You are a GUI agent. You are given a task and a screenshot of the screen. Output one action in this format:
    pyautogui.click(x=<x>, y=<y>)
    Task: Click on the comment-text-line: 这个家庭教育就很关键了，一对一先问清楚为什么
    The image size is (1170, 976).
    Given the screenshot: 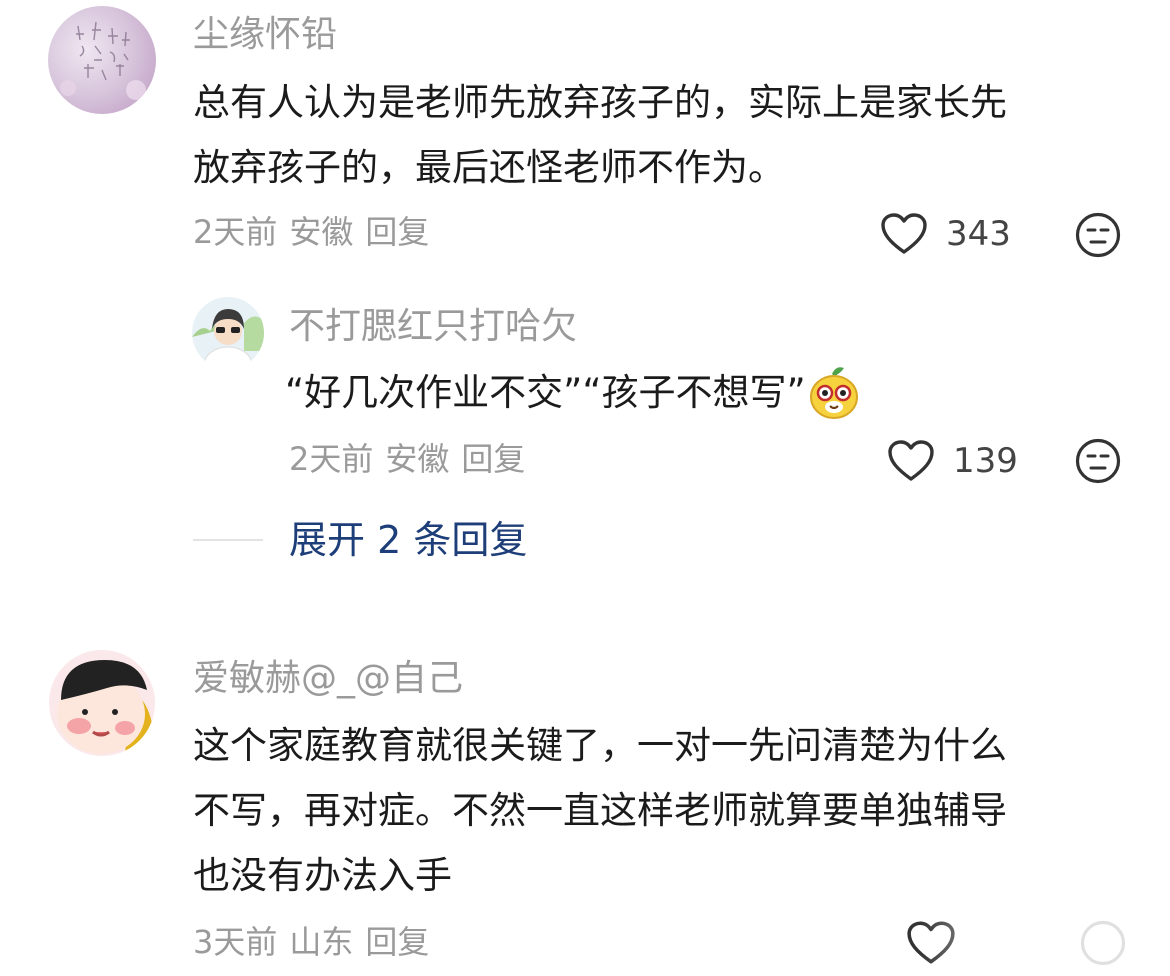 What is the action you would take?
    pyautogui.click(x=600, y=745)
    